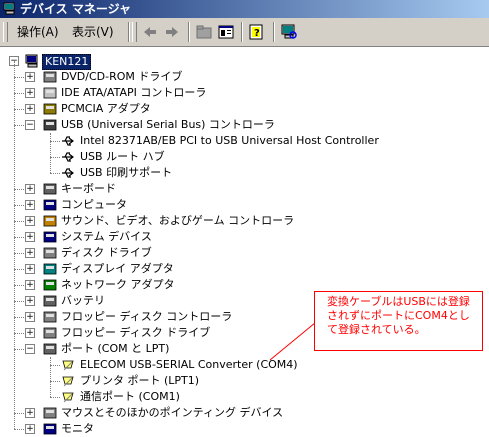  I want to click on annotation-callout: 変換ケーブルはUSBには登録されずにポートにCOM4として登録されている。, so click(398, 321).